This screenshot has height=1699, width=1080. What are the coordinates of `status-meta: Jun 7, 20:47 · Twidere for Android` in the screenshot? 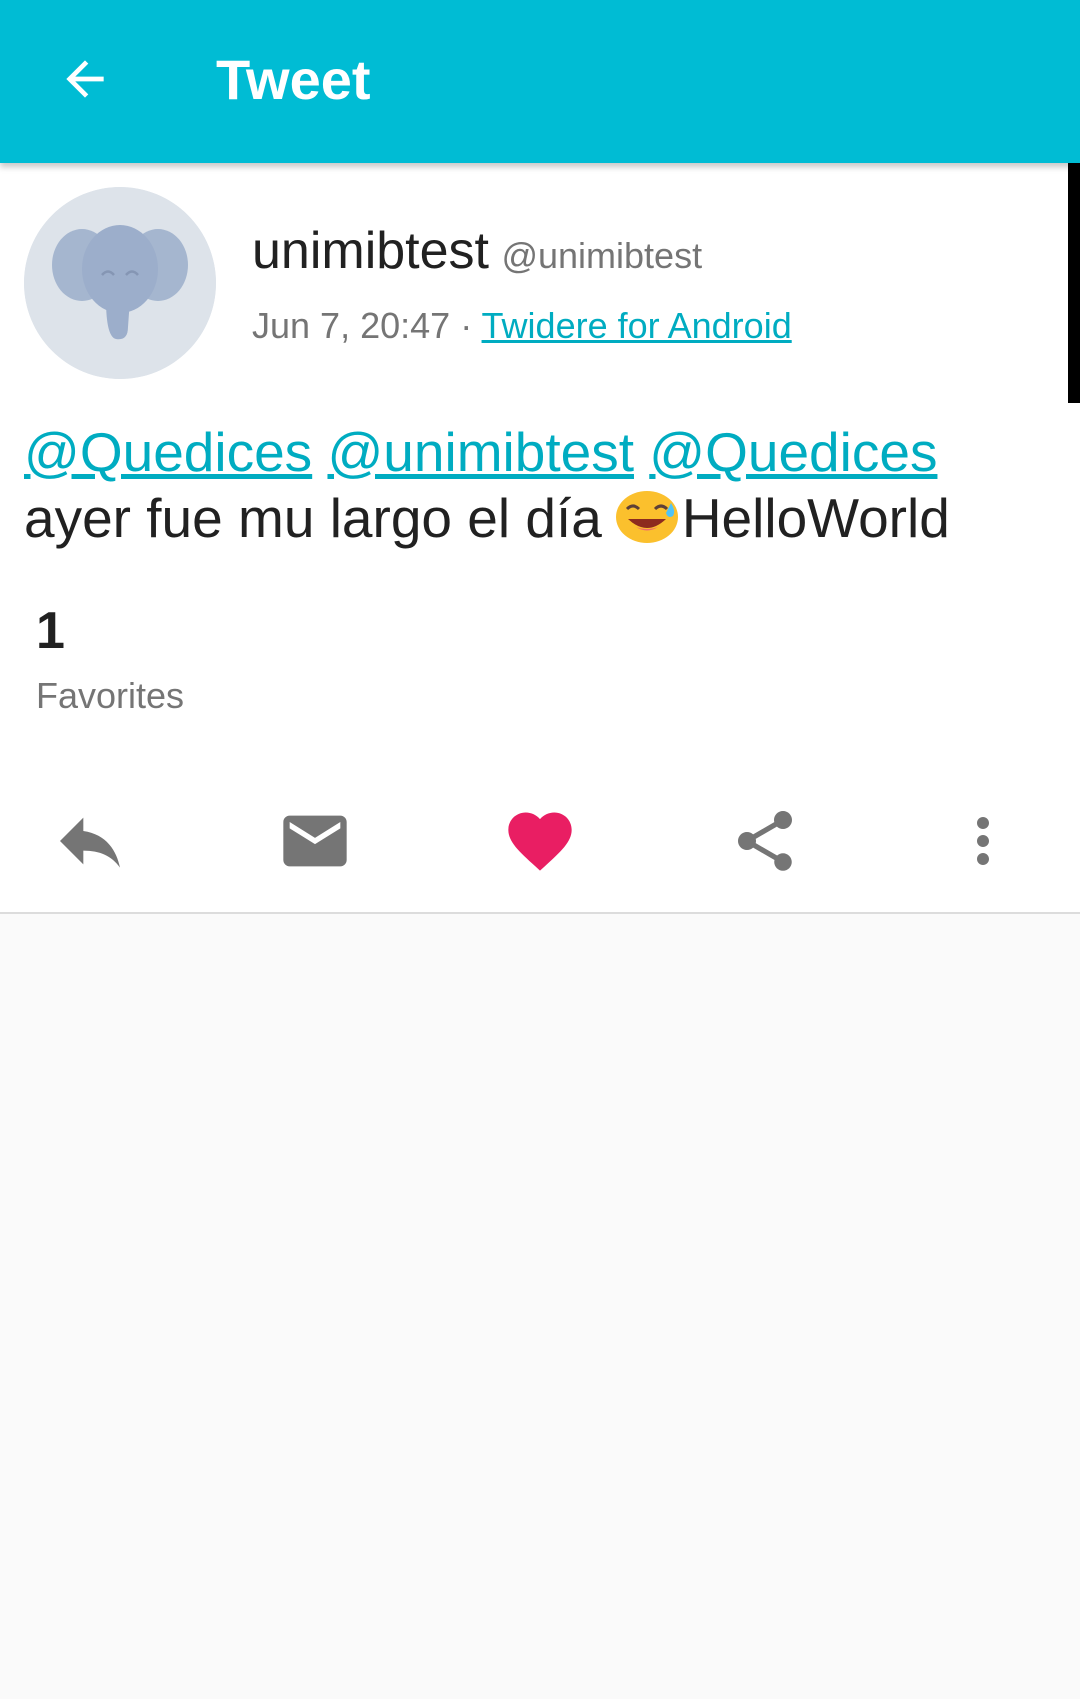 It's located at (522, 326).